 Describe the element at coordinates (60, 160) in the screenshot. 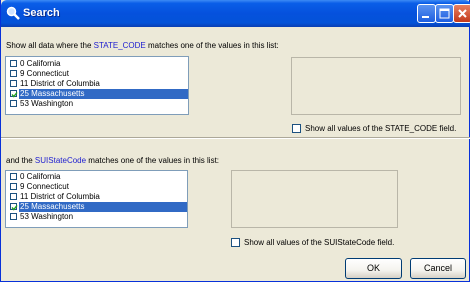

I see `section2-field-name: SUIStateCode` at that location.